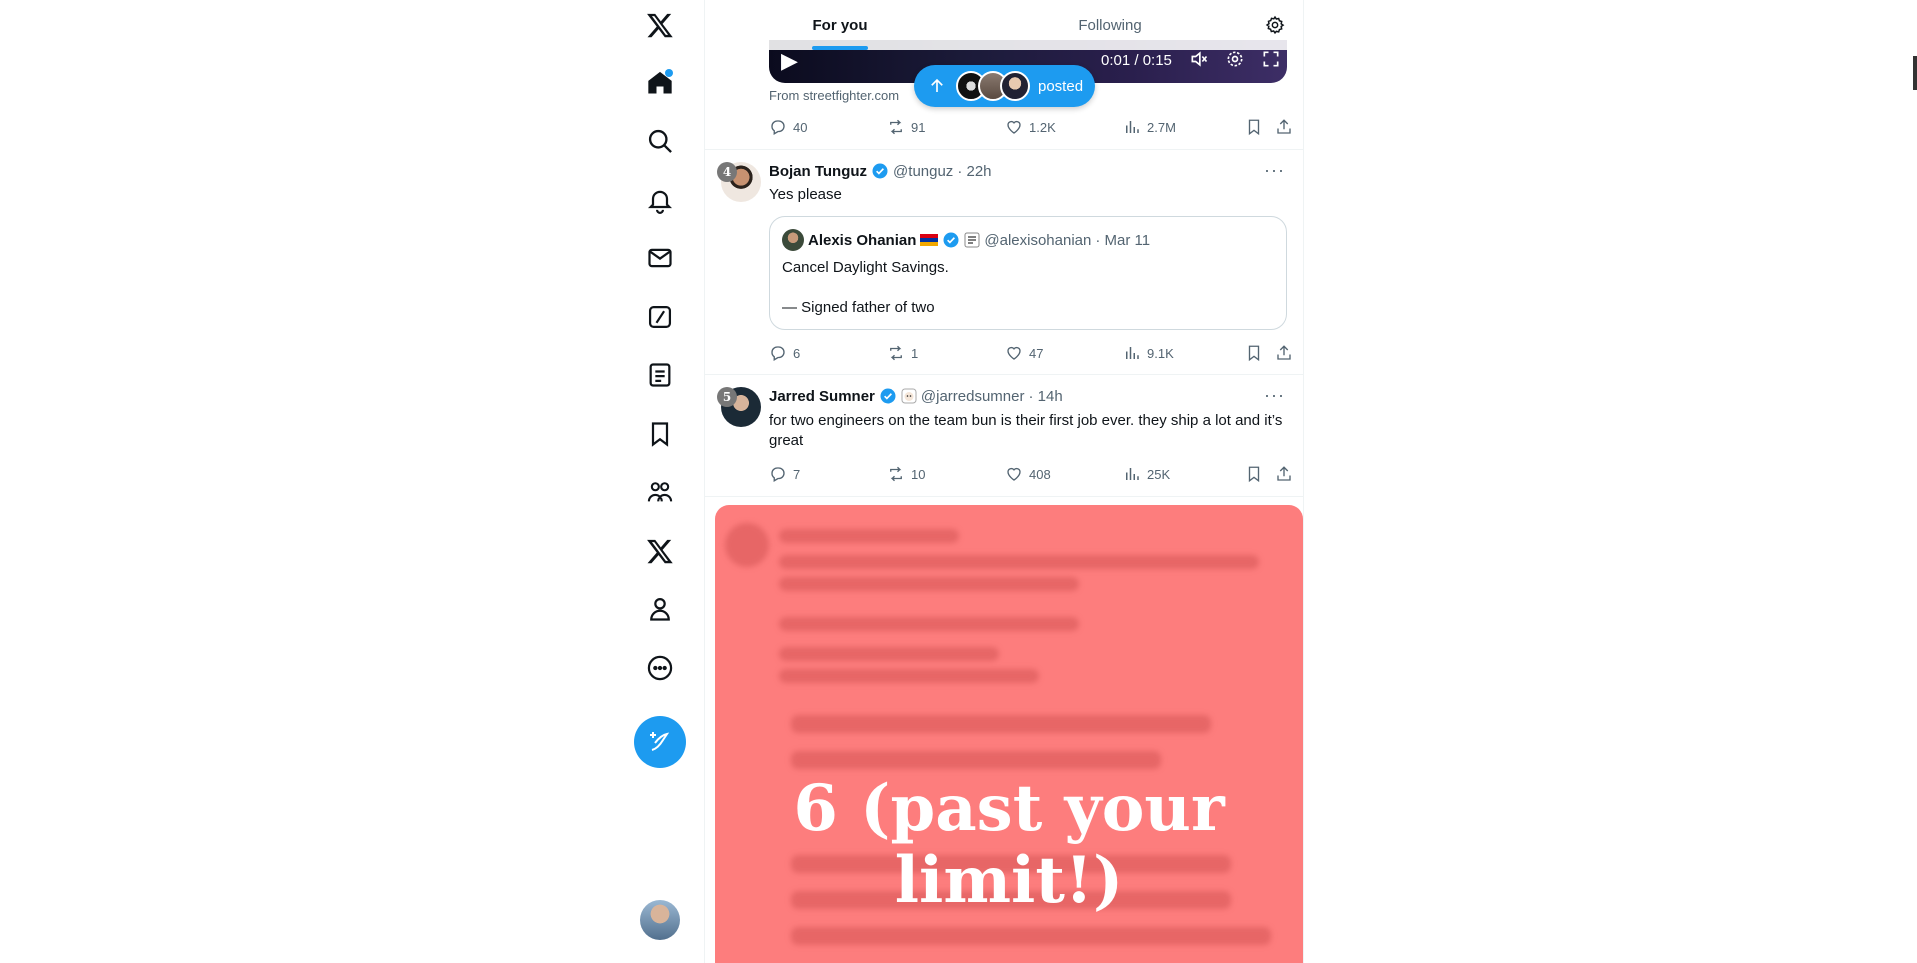 This screenshot has height=963, width=1917. I want to click on notifications-bell-icon, so click(660, 200).